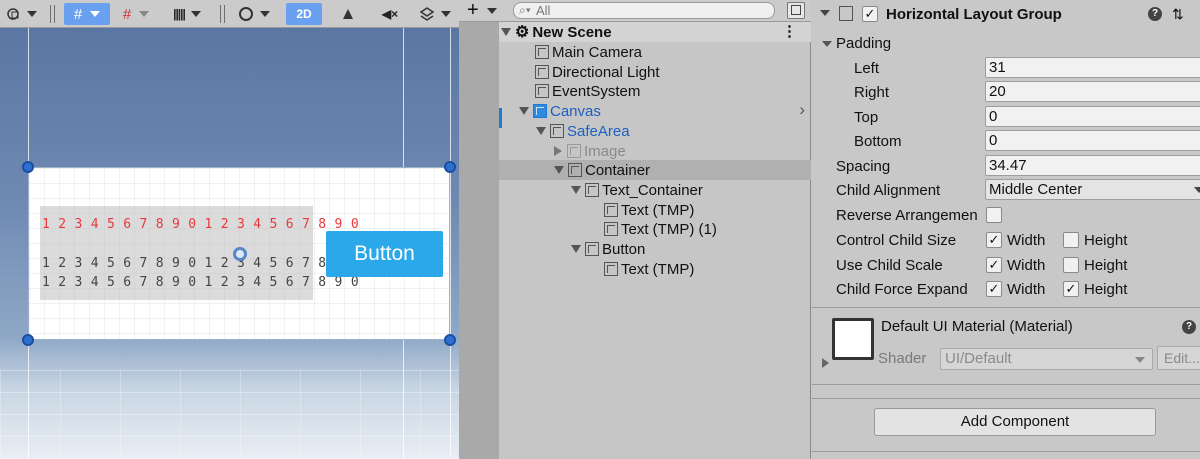 Image resolution: width=1200 pixels, height=459 pixels. I want to click on hierarchy-item-container: Container, so click(655, 170).